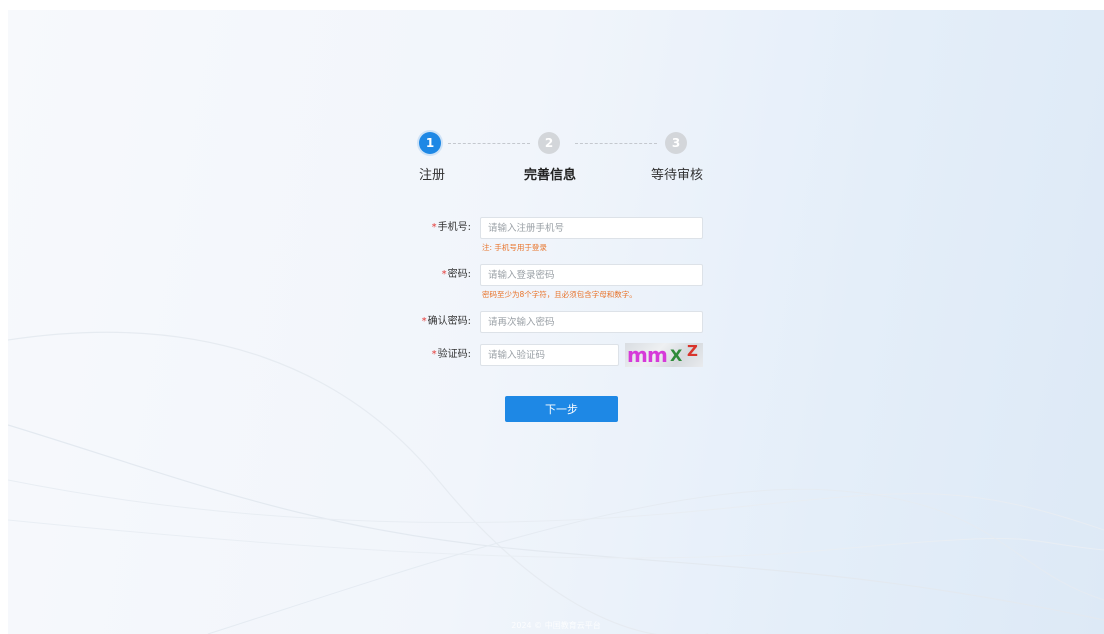 The width and height of the screenshot is (1104, 634). What do you see at coordinates (430, 143) in the screenshot?
I see `step-1-circle: 1` at bounding box center [430, 143].